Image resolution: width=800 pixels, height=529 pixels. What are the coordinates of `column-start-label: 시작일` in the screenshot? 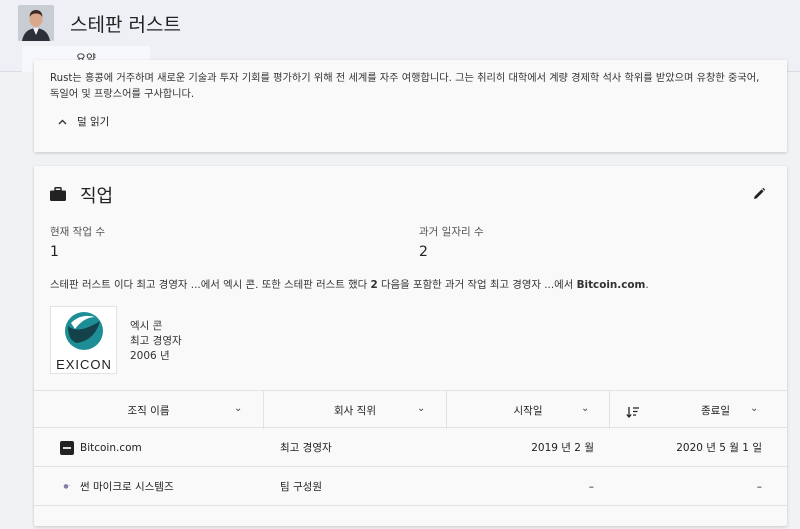 It's located at (528, 410).